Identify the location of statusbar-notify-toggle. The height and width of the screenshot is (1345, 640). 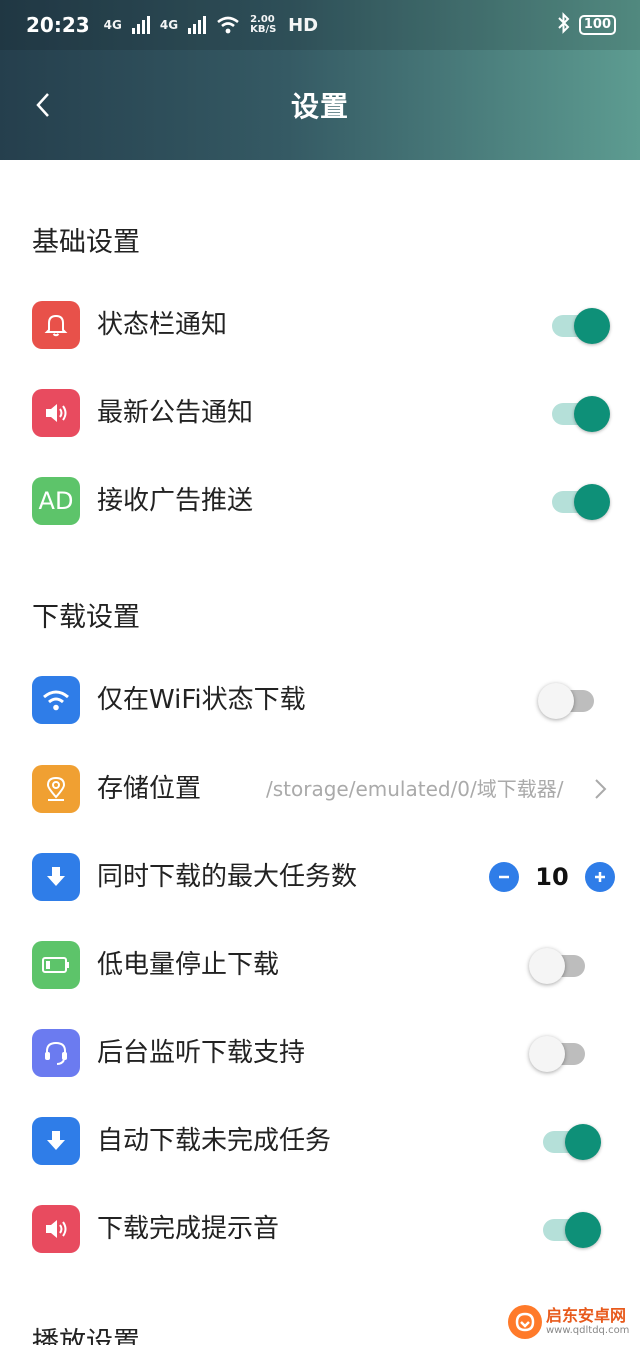
(581, 325).